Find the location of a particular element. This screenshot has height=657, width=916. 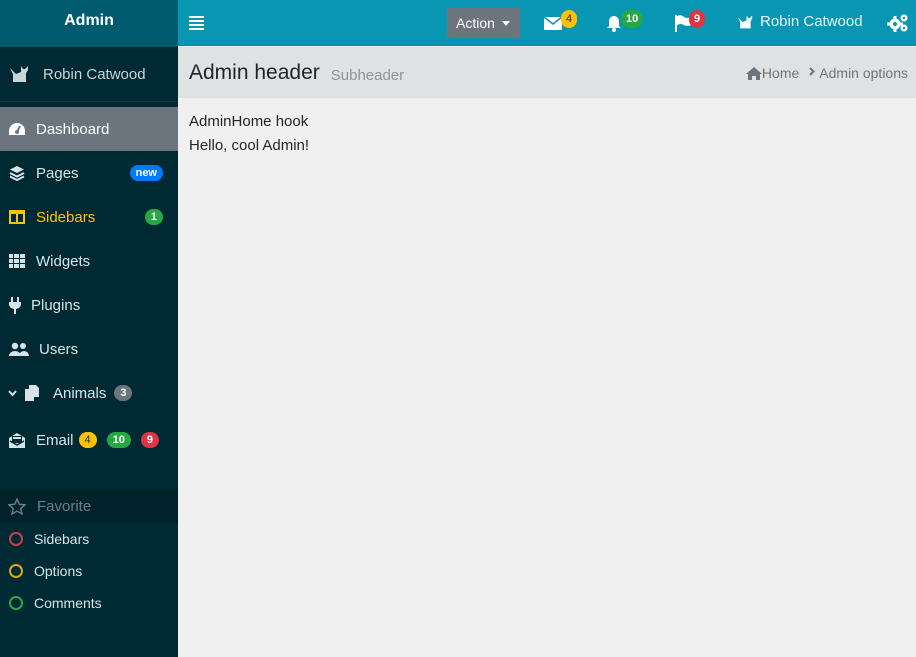

action-dropdown-button: Action is located at coordinates (483, 23).